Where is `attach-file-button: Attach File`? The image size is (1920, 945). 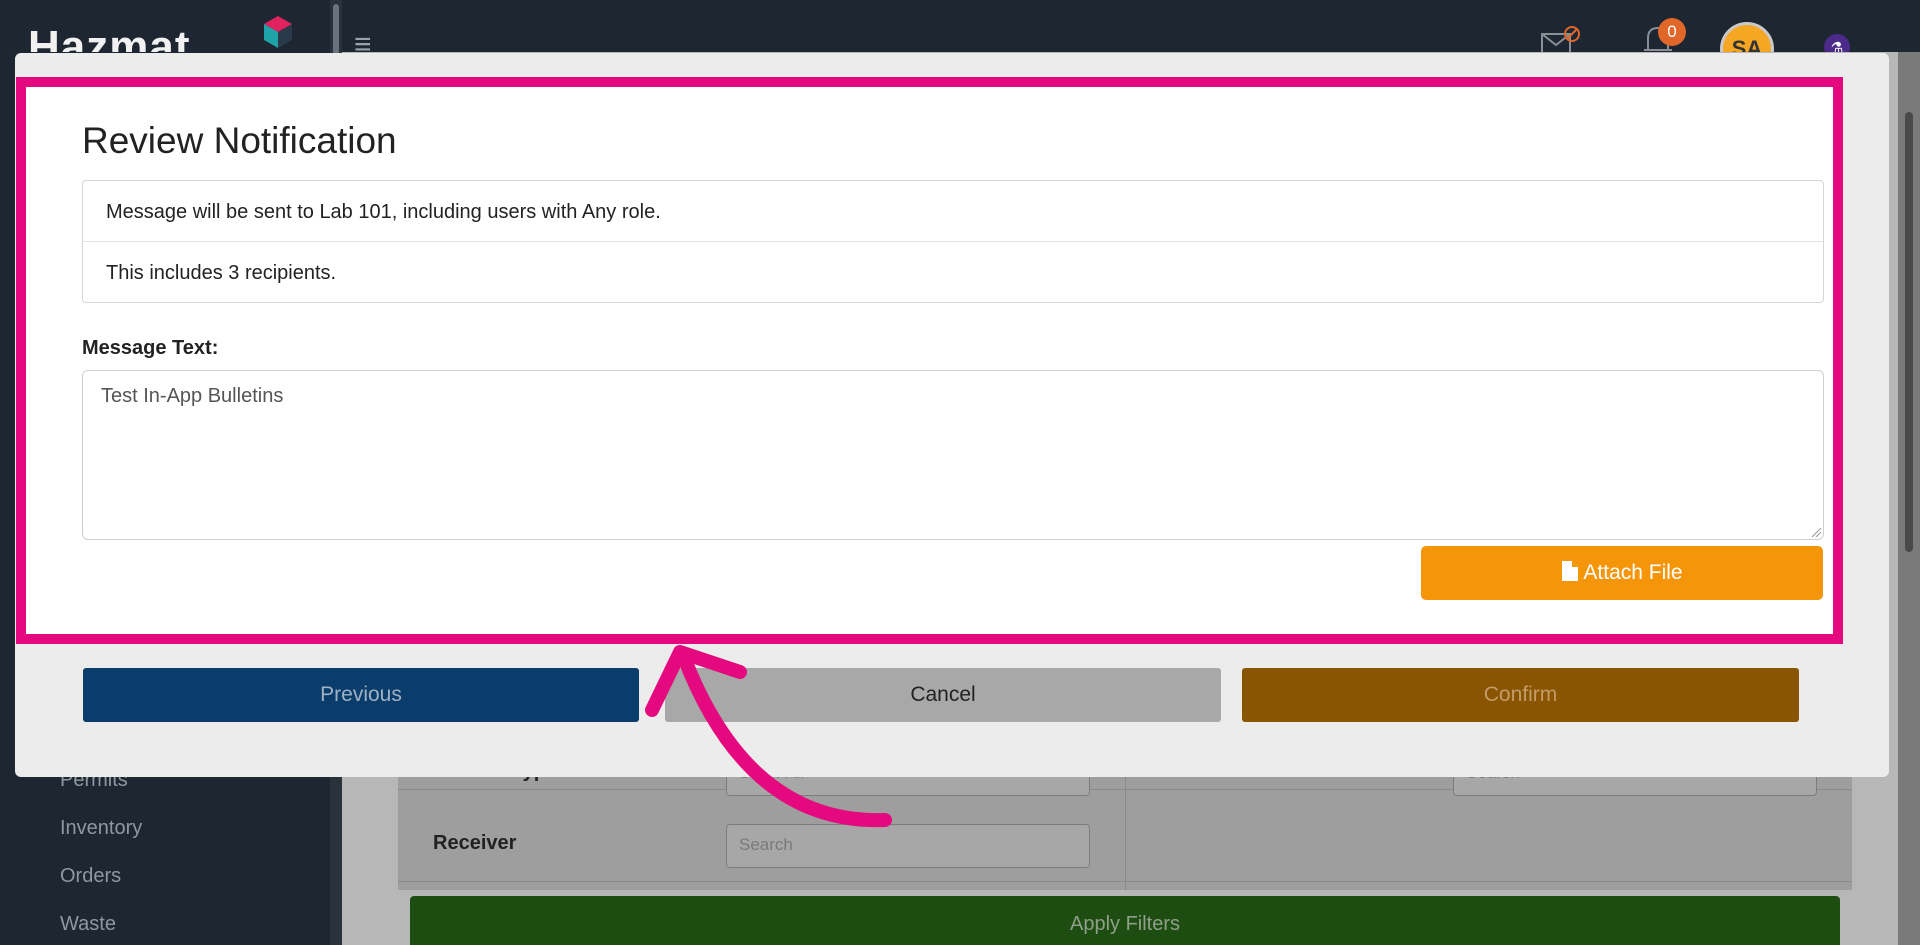 attach-file-button: Attach File is located at coordinates (1622, 573).